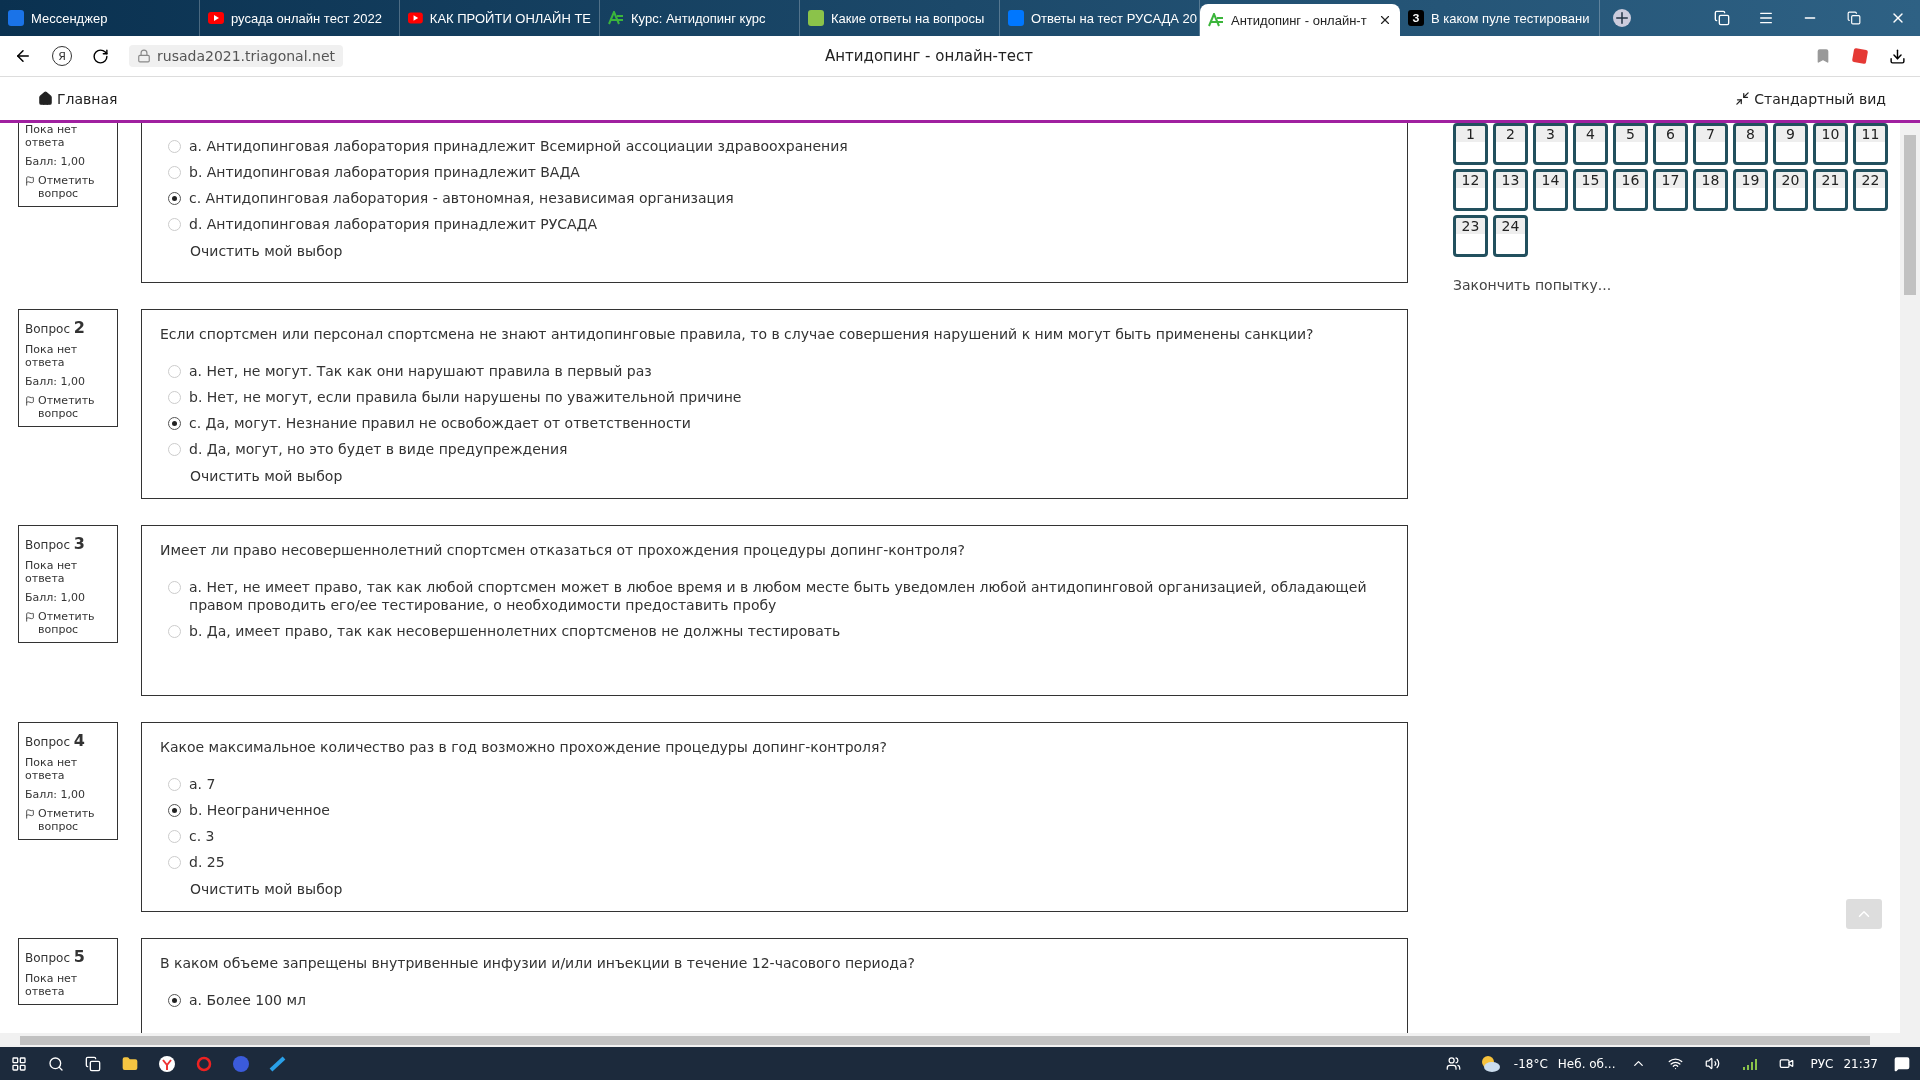  What do you see at coordinates (1790, 190) in the screenshot?
I see `question-nav-button: 20` at bounding box center [1790, 190].